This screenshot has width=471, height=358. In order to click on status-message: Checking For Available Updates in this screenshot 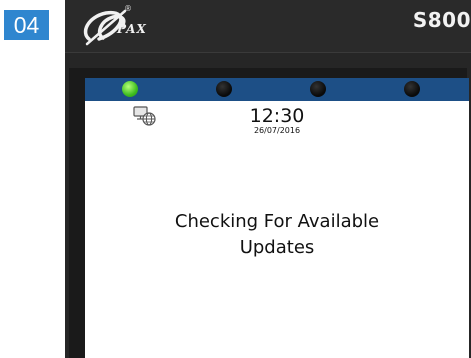, I will do `click(277, 235)`.